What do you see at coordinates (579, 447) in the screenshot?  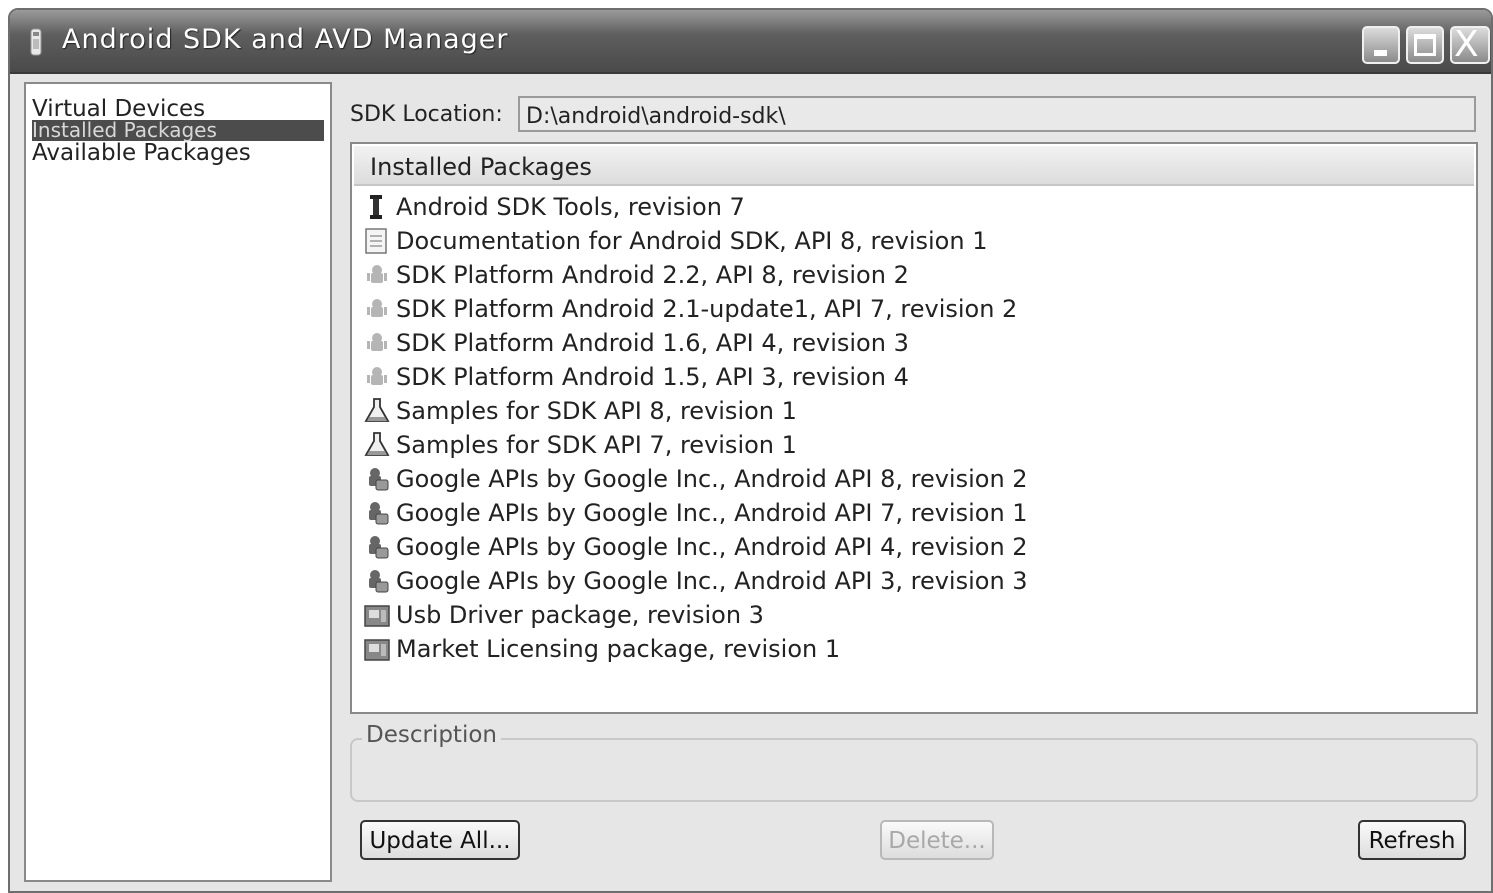 I see `list-item: Samples for SDK API 7, revision 1` at bounding box center [579, 447].